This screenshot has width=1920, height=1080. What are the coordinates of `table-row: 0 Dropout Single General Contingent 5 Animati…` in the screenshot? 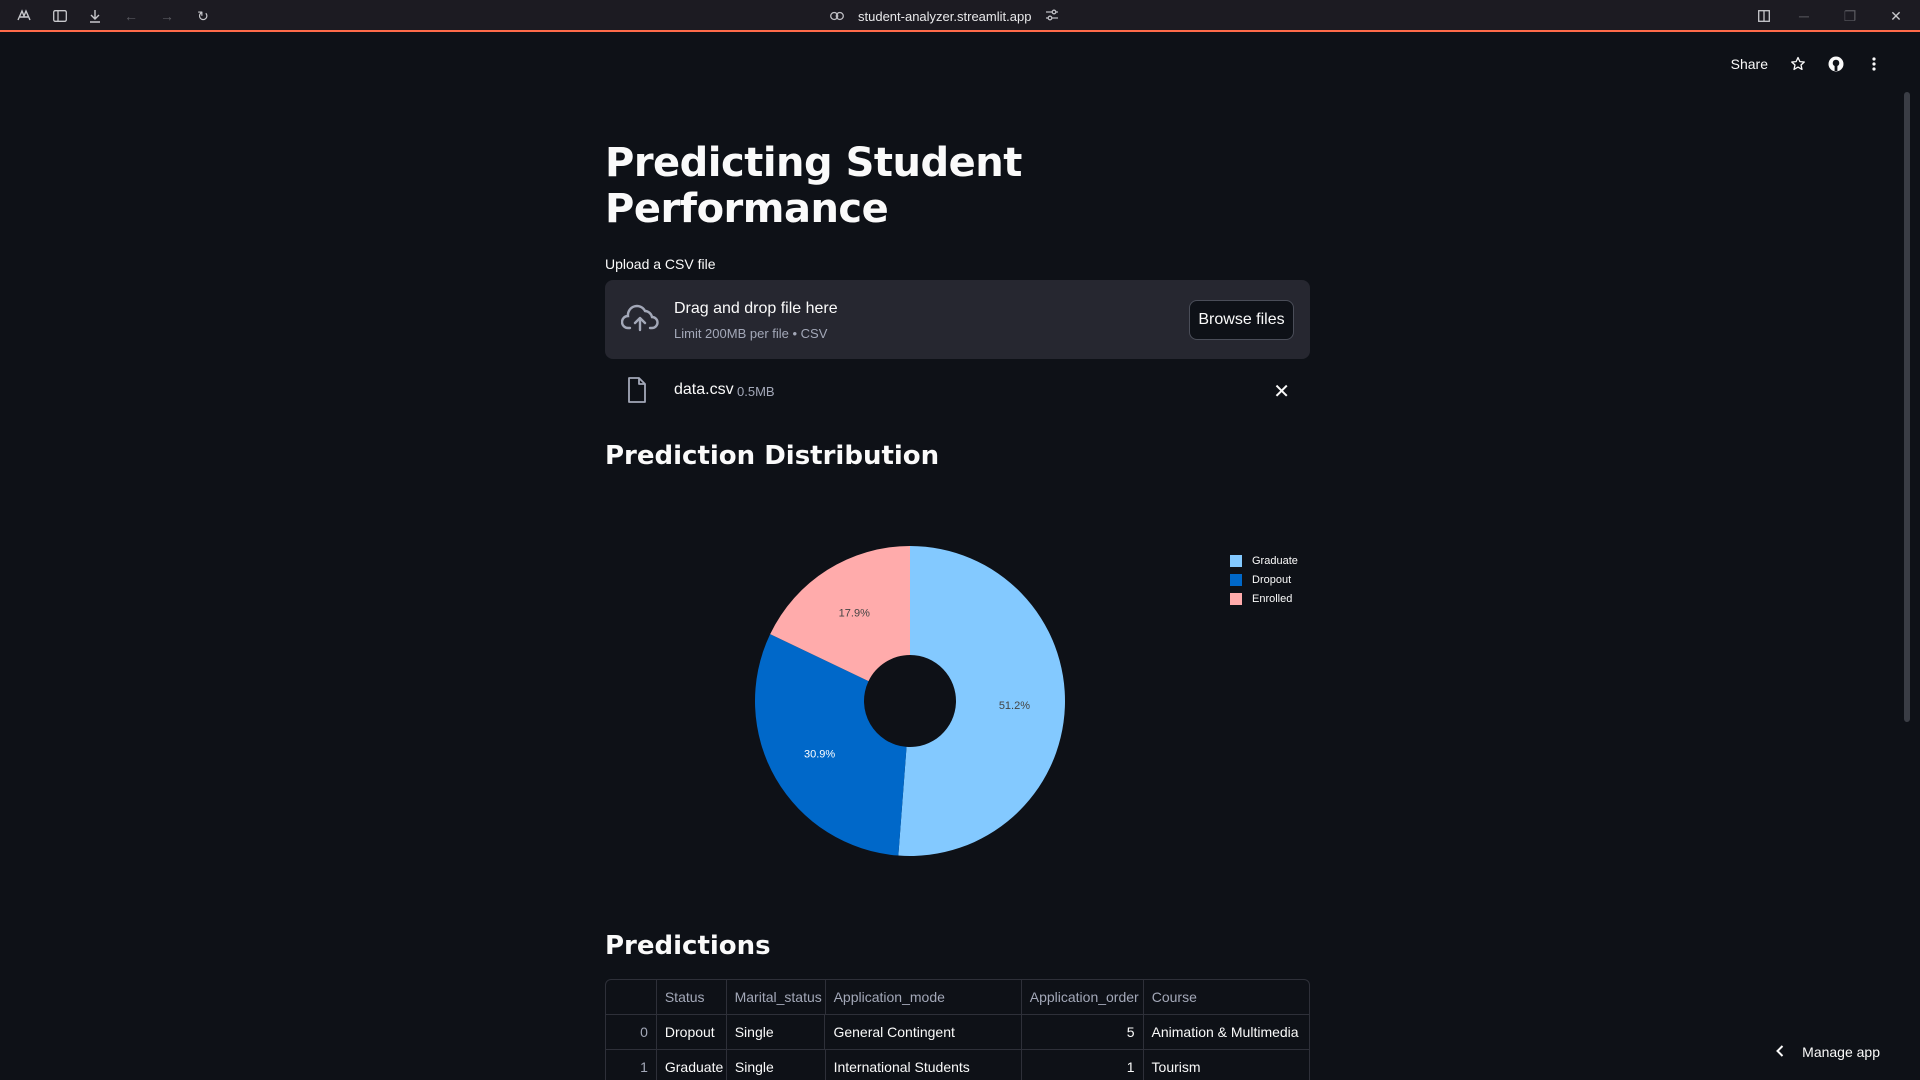 It's located at (957, 1032).